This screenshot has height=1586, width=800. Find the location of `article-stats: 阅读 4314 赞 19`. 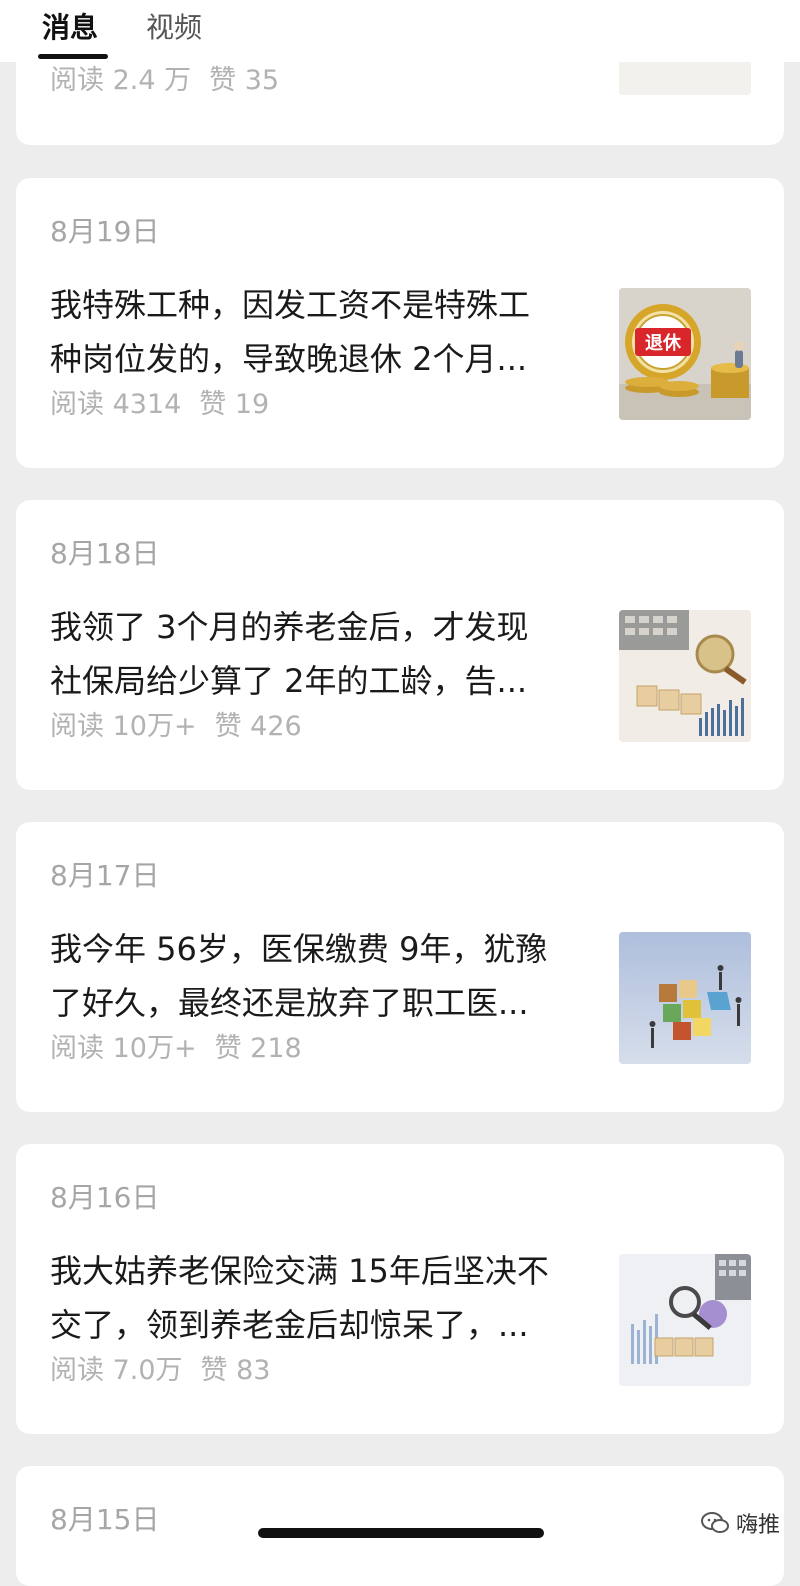

article-stats: 阅读 4314 赞 19 is located at coordinates (159, 405).